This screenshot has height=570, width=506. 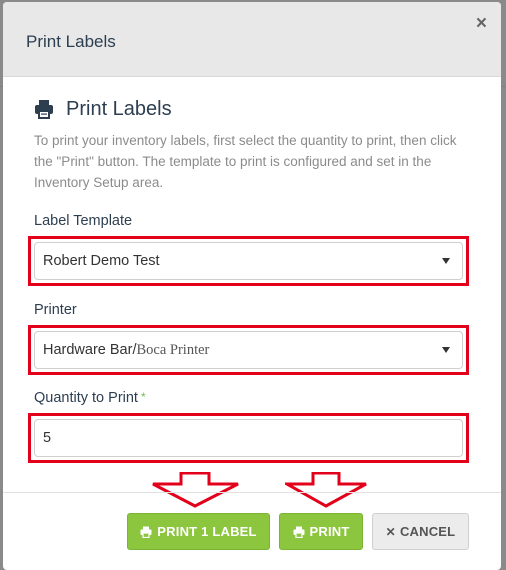 I want to click on modal-footer: PRINT 1 LABEL PRINT ✕ CANCEL, so click(x=252, y=531).